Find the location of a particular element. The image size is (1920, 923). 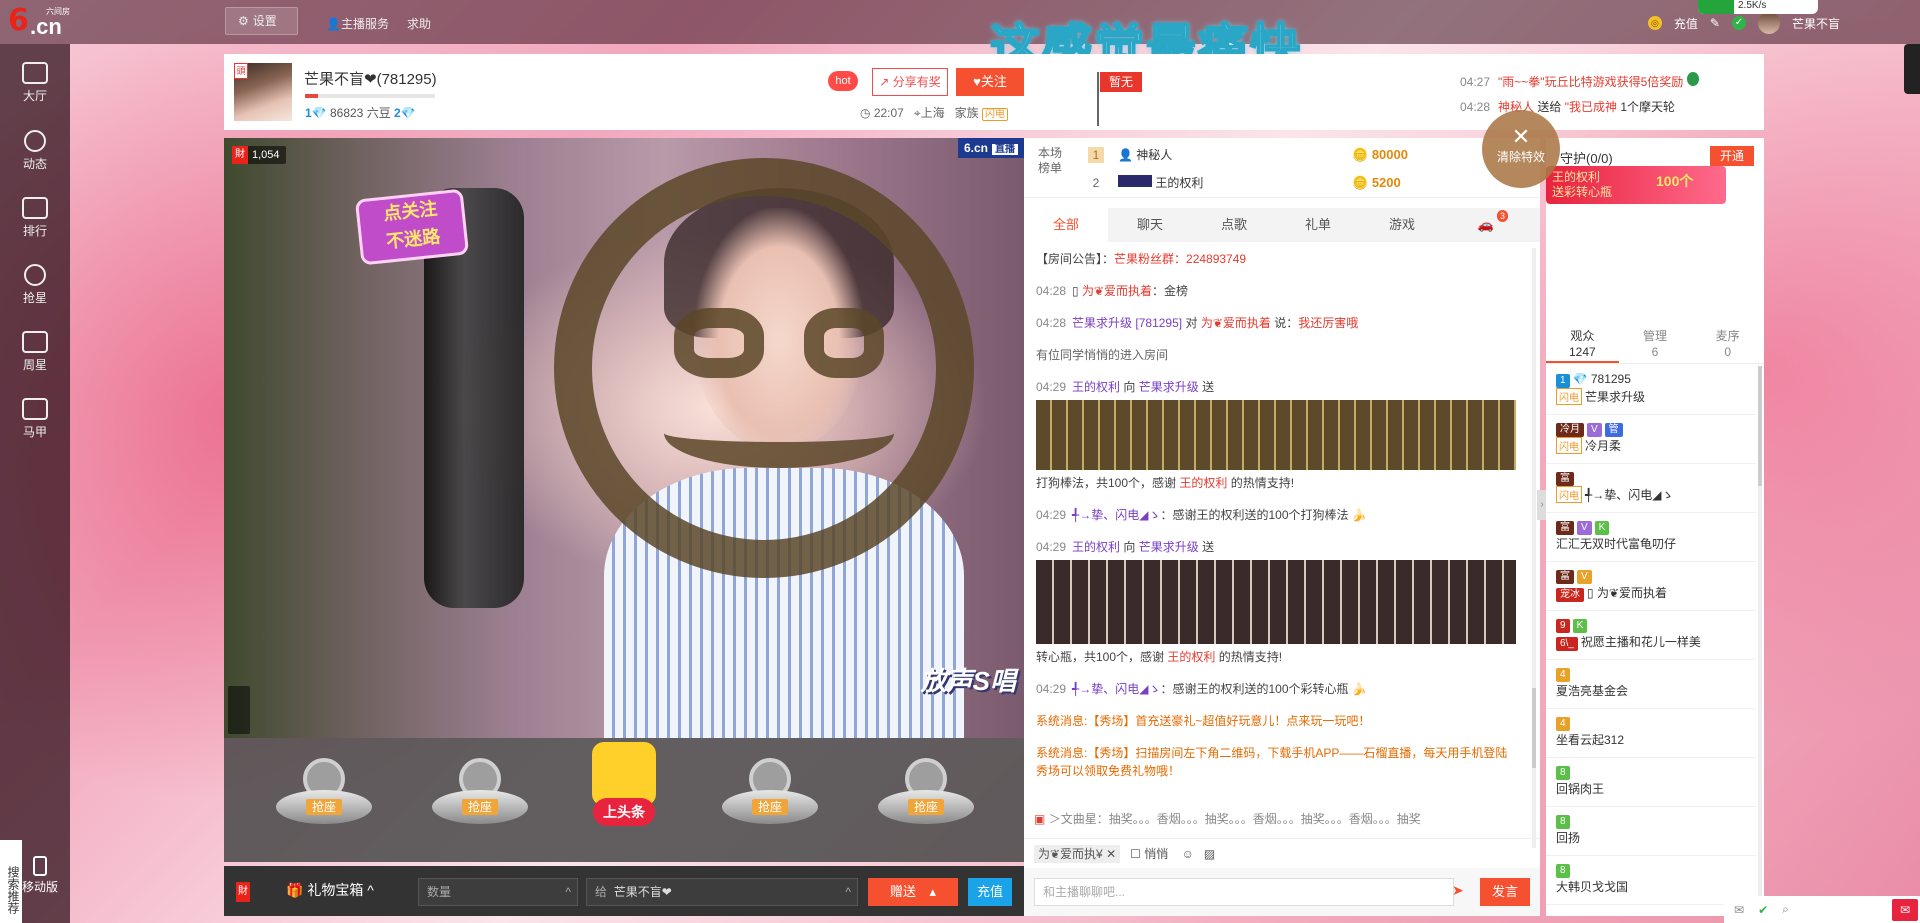

flash-badge: 闪电 is located at coordinates (1569, 494).